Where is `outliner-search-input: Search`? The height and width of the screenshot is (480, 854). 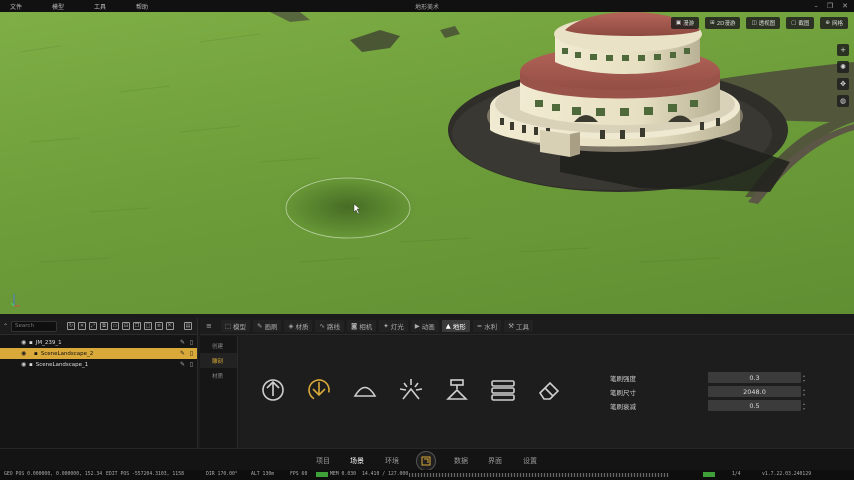
outliner-search-input: Search is located at coordinates (34, 326).